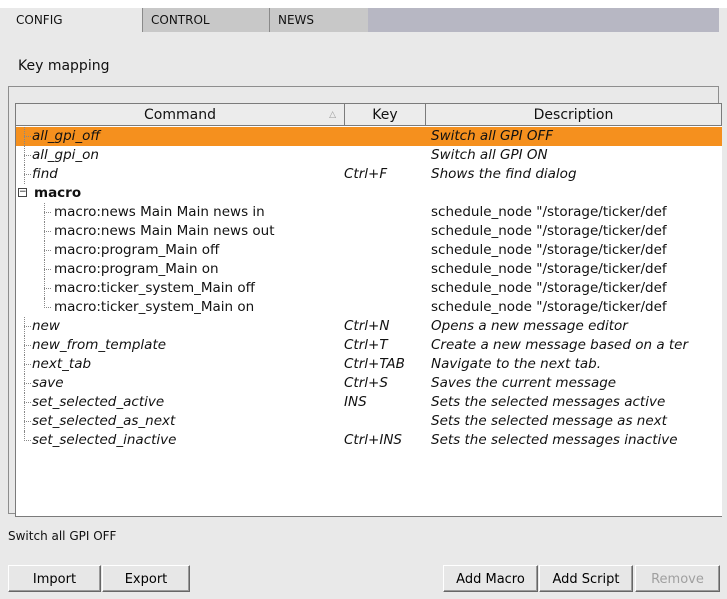 This screenshot has width=727, height=599. I want to click on cell-description: Sets the selected messages active, so click(548, 402).